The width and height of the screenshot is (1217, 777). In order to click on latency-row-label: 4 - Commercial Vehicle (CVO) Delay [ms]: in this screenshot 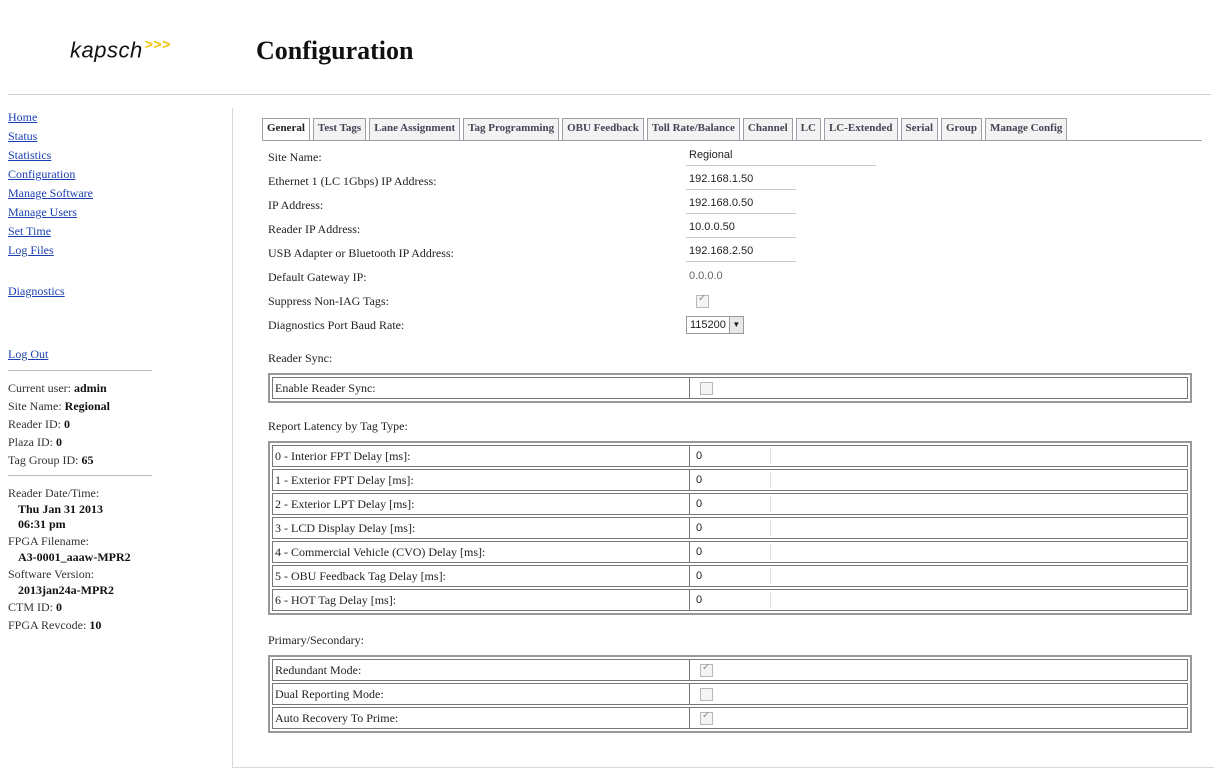, I will do `click(481, 552)`.